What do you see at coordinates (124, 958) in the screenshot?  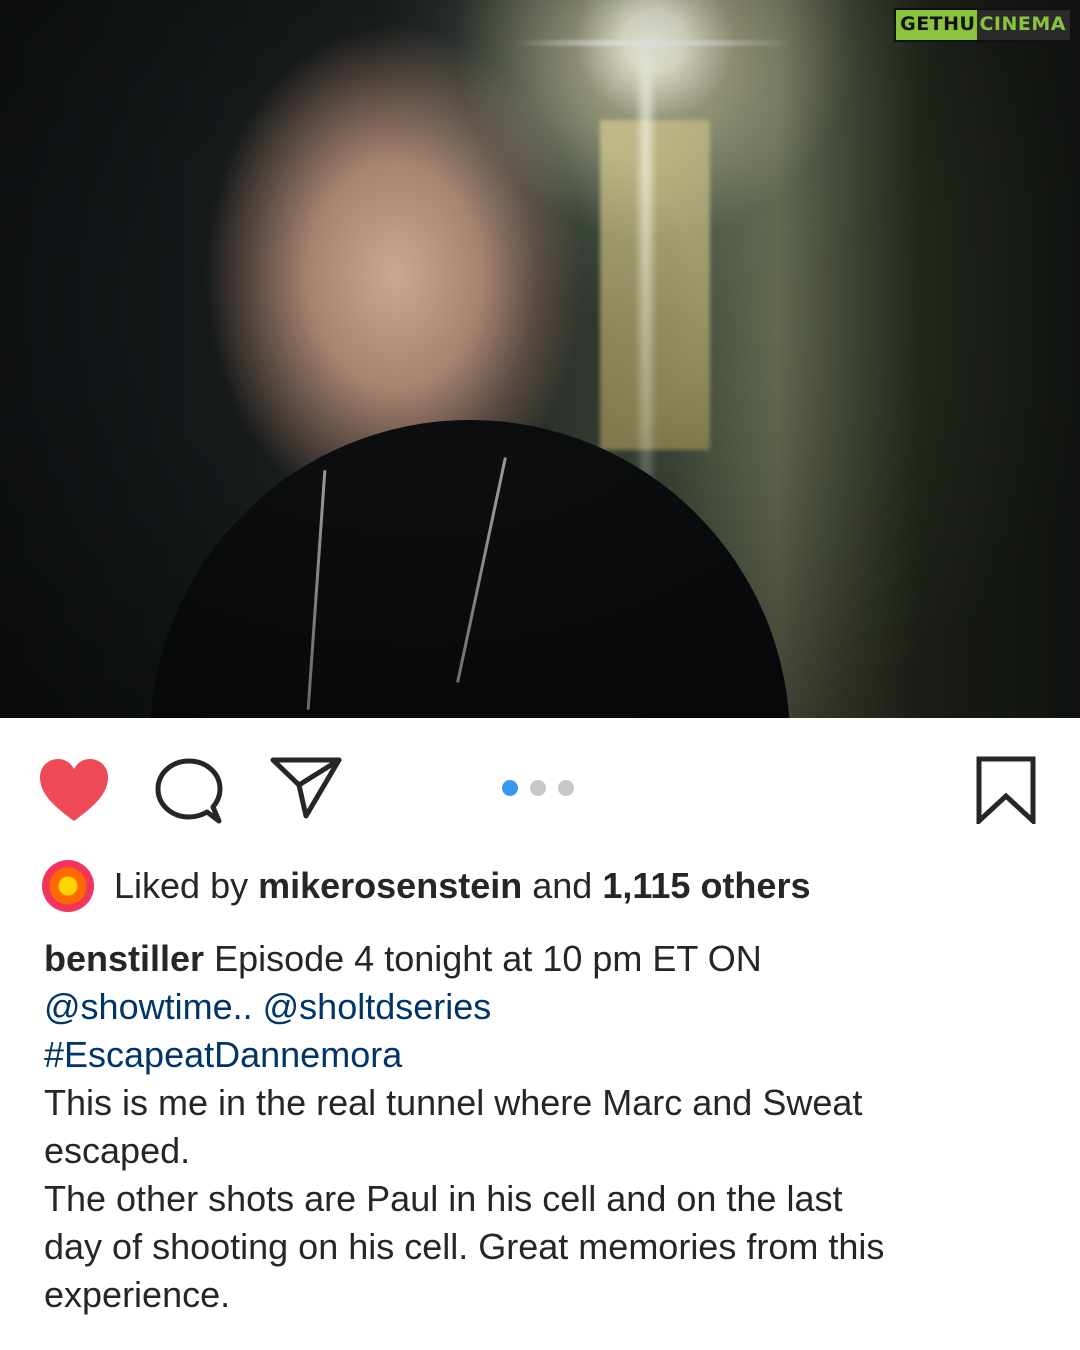 I see `caption-username: benstiller` at bounding box center [124, 958].